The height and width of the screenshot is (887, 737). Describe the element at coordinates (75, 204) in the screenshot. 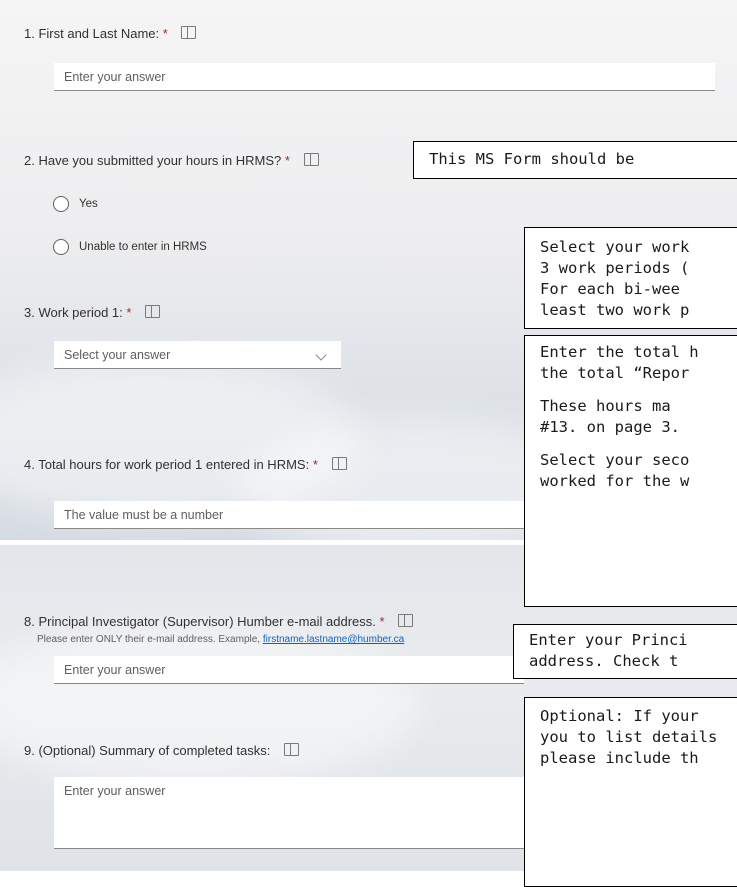

I see `radio-option-yes: Yes` at that location.